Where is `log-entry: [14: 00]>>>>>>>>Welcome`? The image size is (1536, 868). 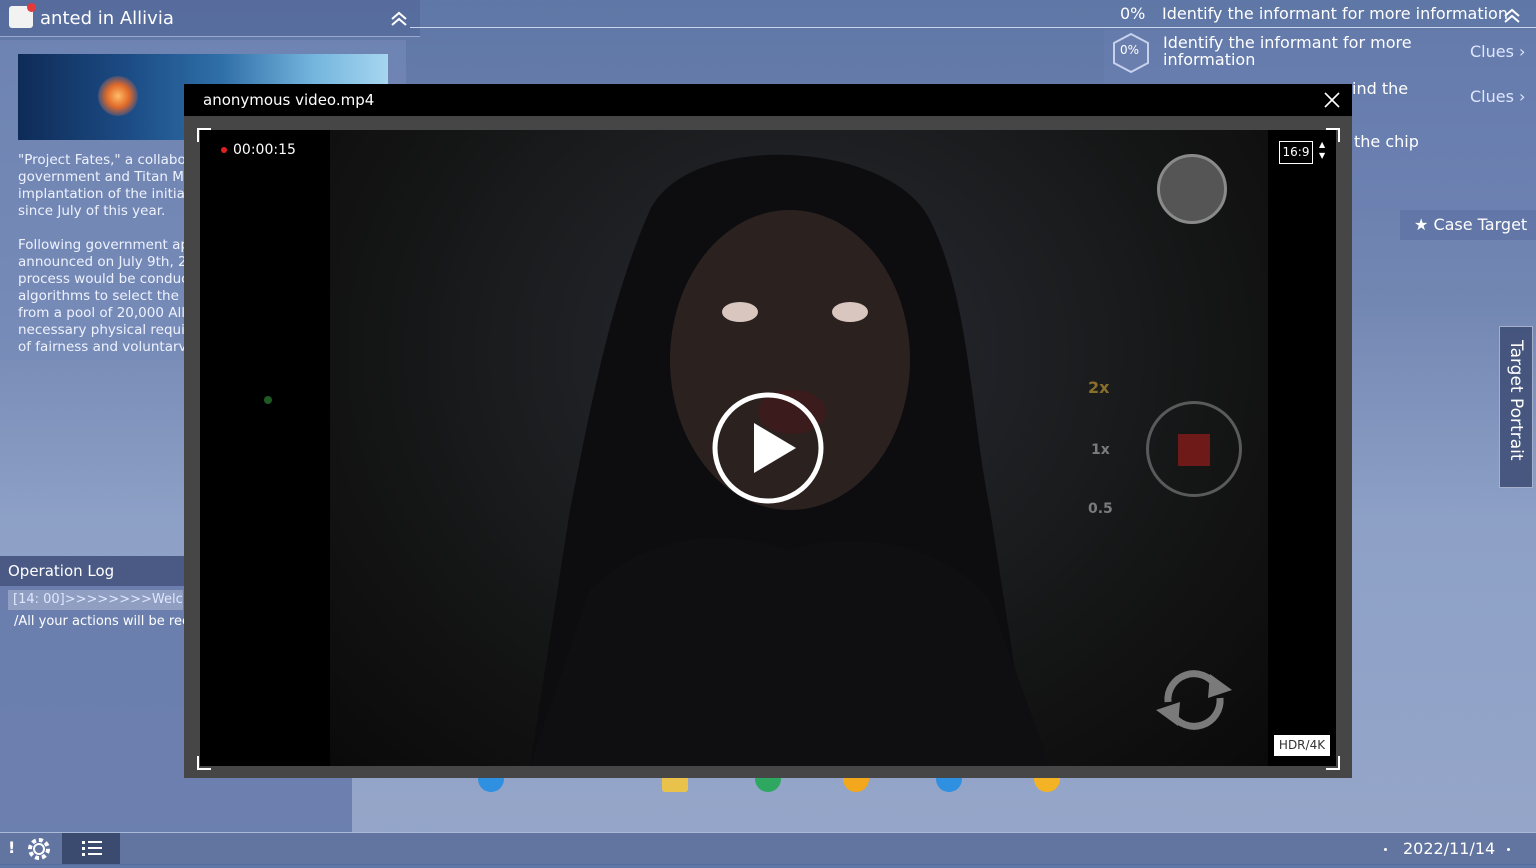
log-entry: [14: 00]>>>>>>>>Welcome is located at coordinates (95, 600).